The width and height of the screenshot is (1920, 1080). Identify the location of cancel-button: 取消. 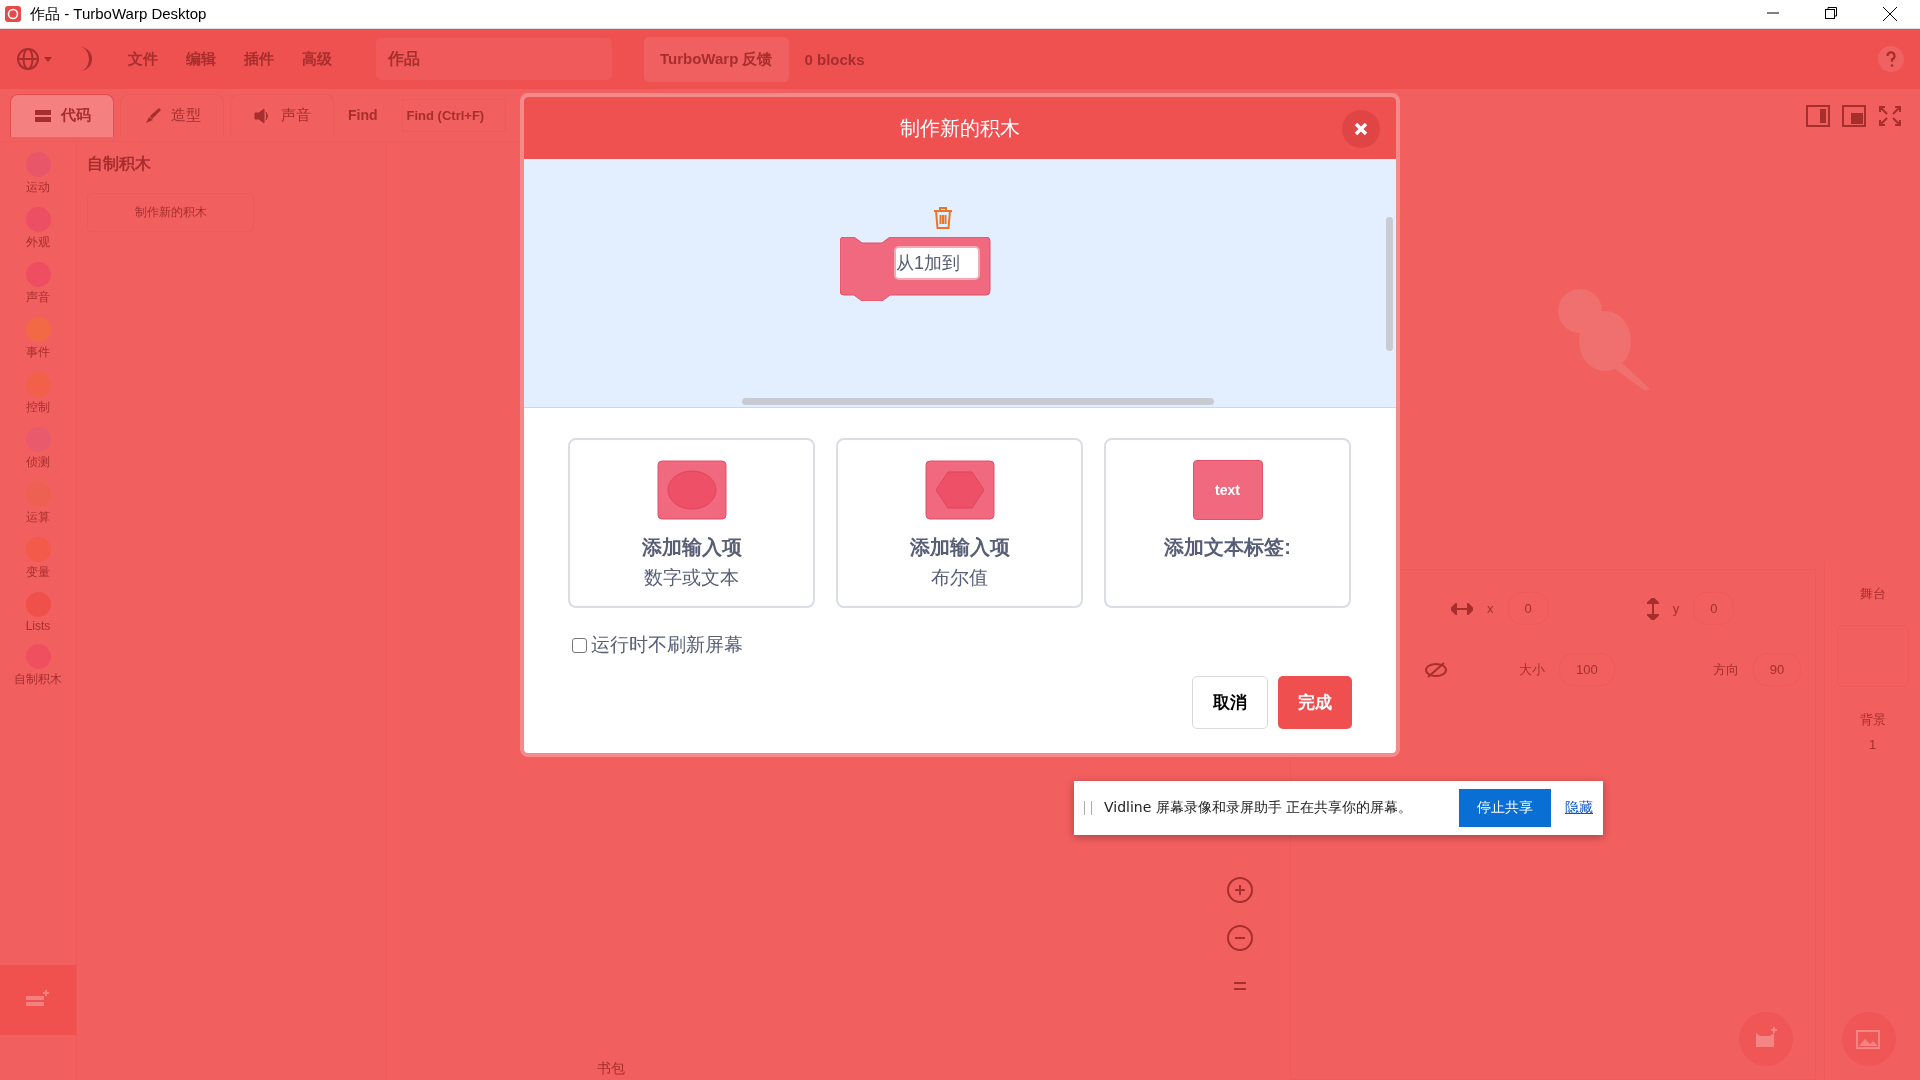
(1230, 702).